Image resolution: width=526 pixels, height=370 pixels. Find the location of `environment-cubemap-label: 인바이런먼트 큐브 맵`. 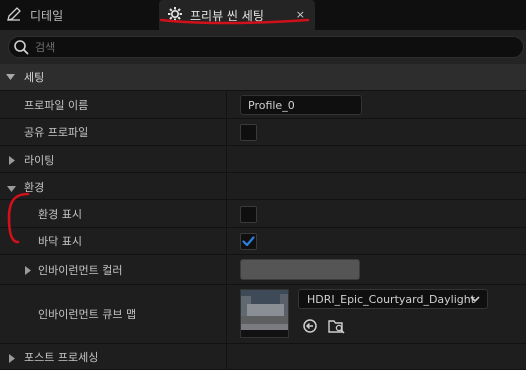

environment-cubemap-label: 인바이런먼트 큐브 맵 is located at coordinates (87, 314).